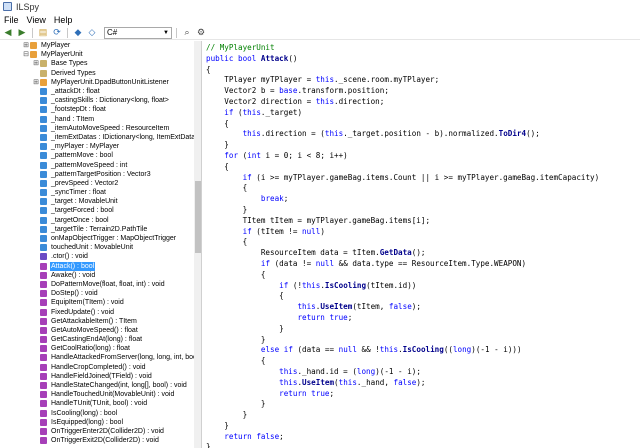 The height and width of the screenshot is (448, 640). Describe the element at coordinates (97, 229) in the screenshot. I see `tree-item: _targetTile : Terrain2D.PathTile` at that location.